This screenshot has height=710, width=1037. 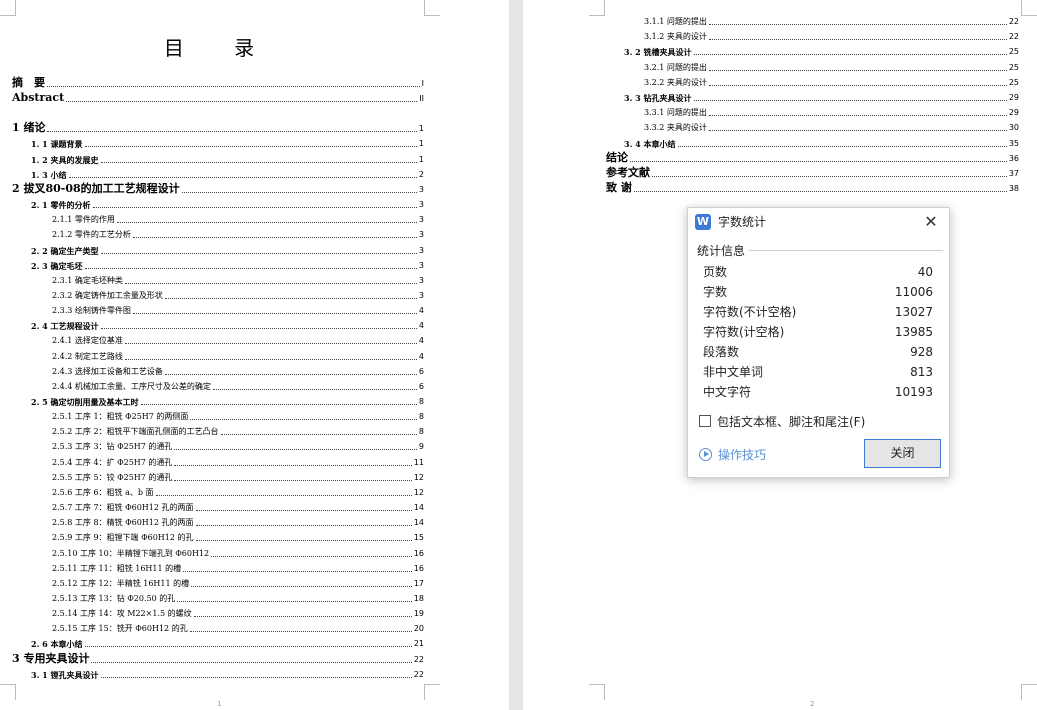 What do you see at coordinates (791, 421) in the screenshot?
I see `include-textbox-footnotes-label: 包括文本框、脚注和尾注(F)` at bounding box center [791, 421].